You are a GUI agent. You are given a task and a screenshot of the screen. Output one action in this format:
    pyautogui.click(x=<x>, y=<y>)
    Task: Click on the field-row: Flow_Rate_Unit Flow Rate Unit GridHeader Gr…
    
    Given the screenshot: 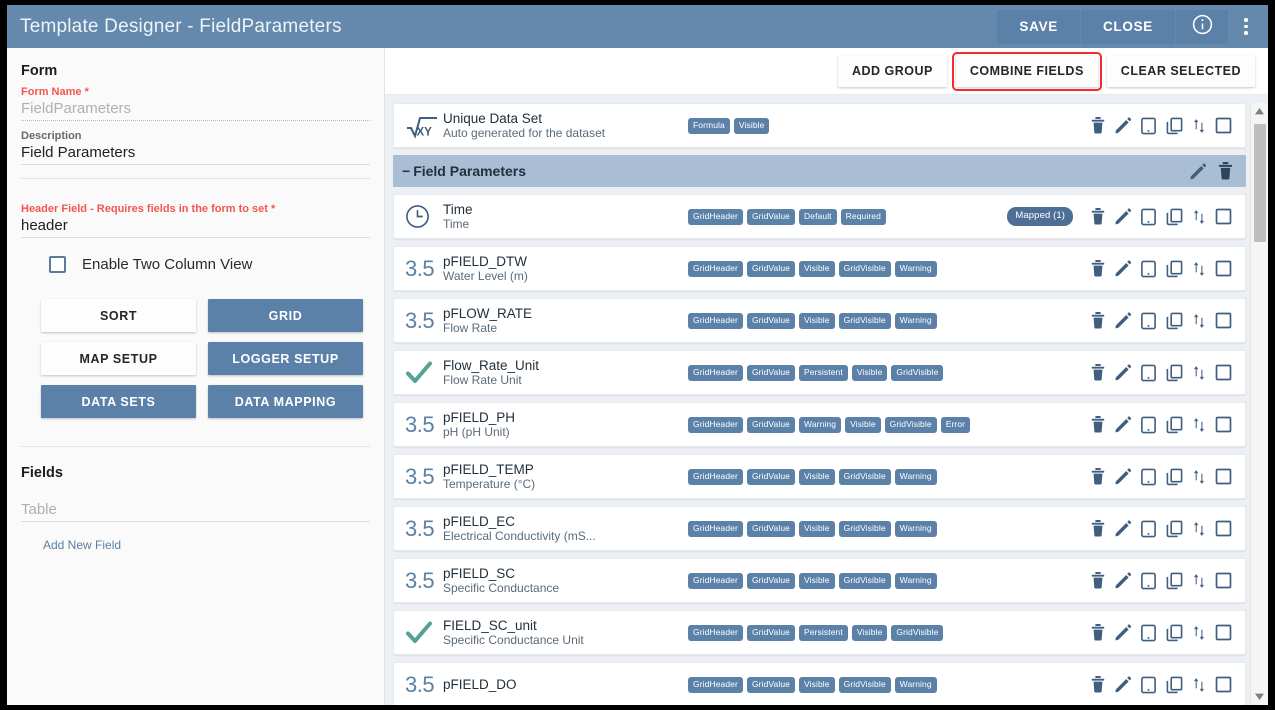 What is the action you would take?
    pyautogui.click(x=819, y=372)
    